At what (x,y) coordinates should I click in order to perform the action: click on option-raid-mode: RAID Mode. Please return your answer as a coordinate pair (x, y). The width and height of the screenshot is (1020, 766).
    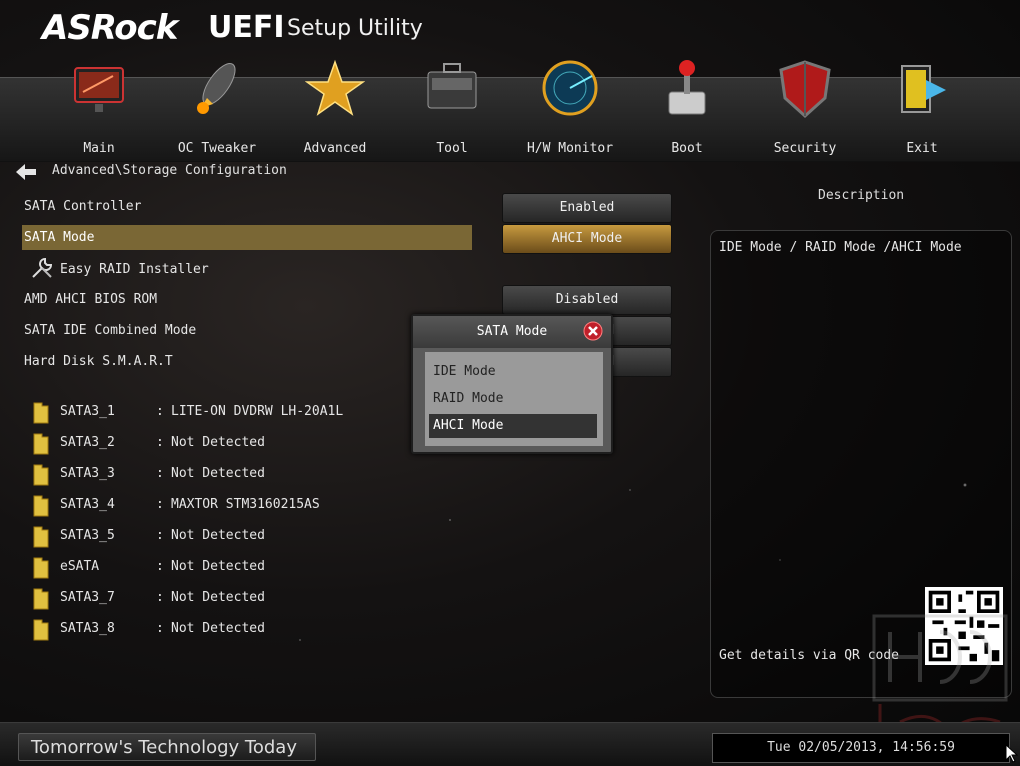
    Looking at the image, I should click on (513, 399).